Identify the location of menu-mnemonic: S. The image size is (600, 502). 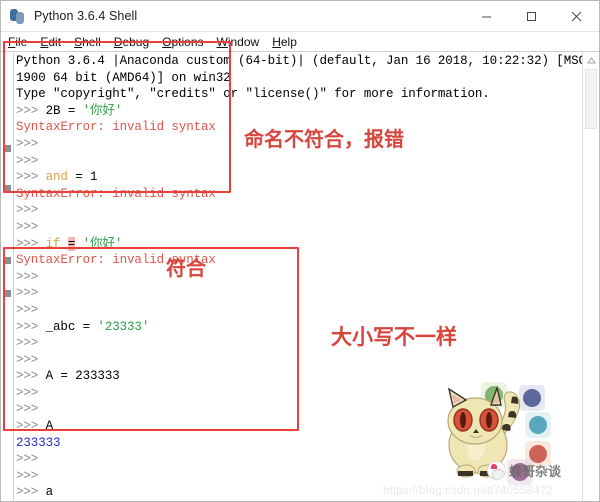
(78, 41).